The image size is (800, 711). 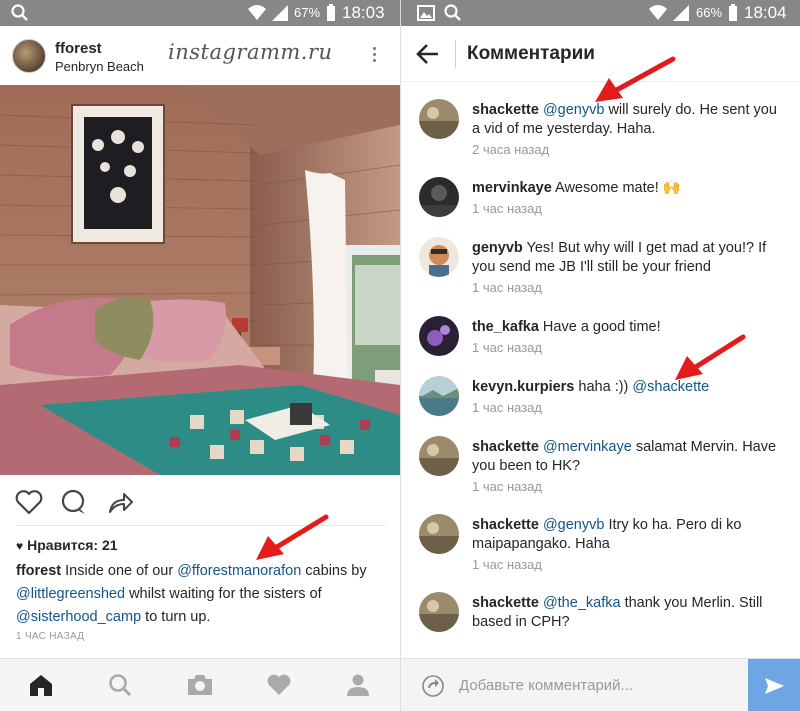 What do you see at coordinates (334, 571) in the screenshot?
I see `caption-text: cabins by` at bounding box center [334, 571].